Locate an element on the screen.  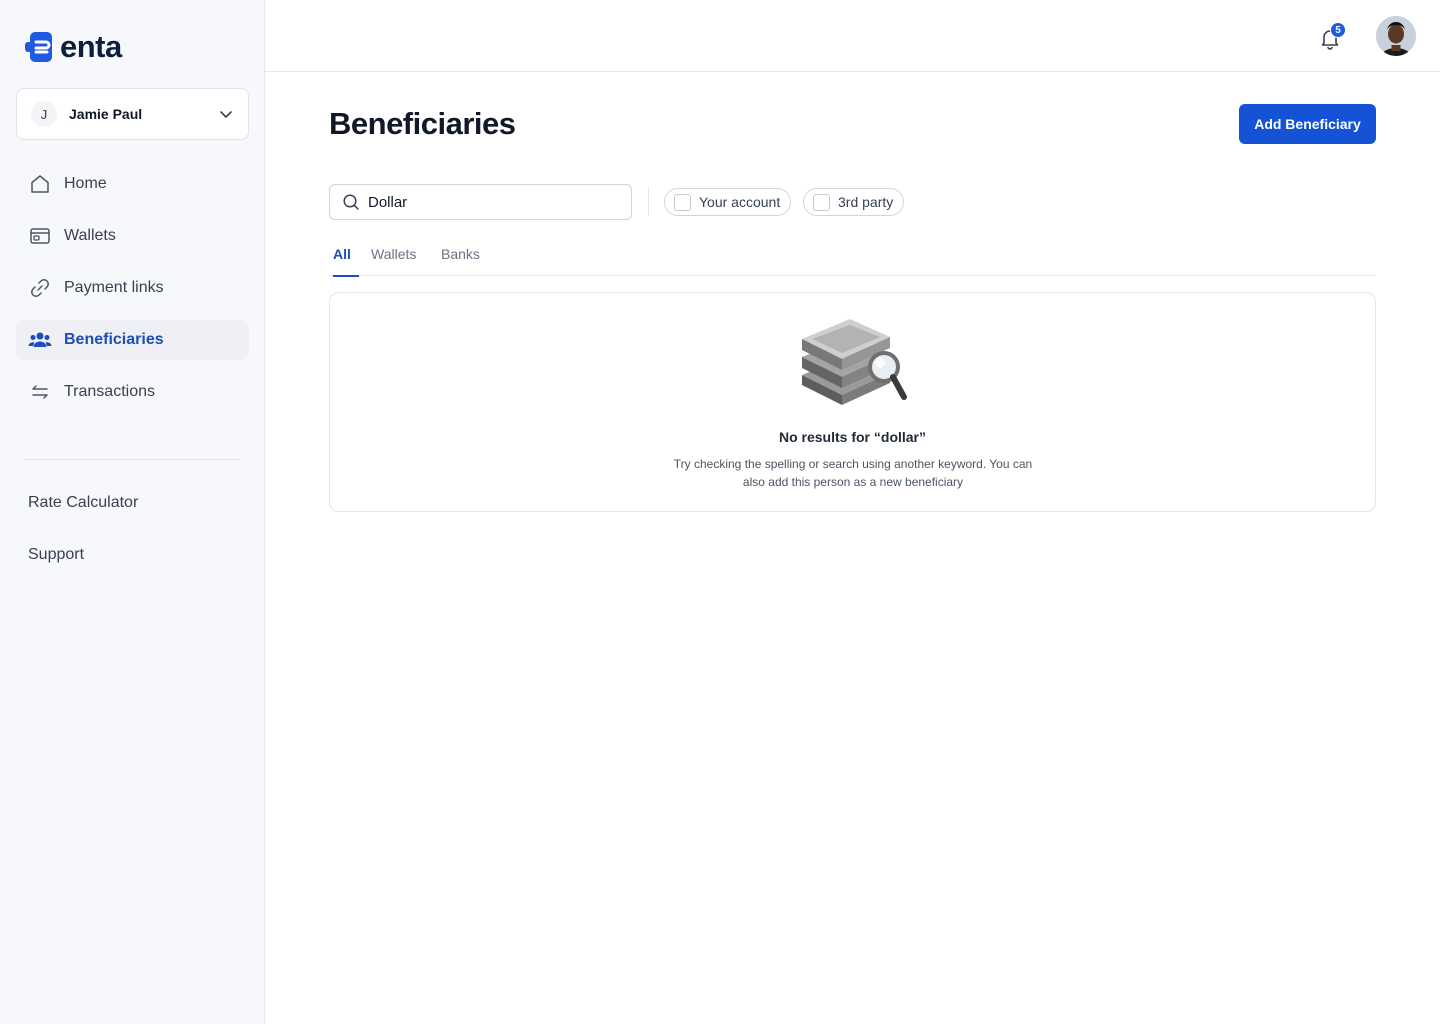
account-avatar: J is located at coordinates (44, 114).